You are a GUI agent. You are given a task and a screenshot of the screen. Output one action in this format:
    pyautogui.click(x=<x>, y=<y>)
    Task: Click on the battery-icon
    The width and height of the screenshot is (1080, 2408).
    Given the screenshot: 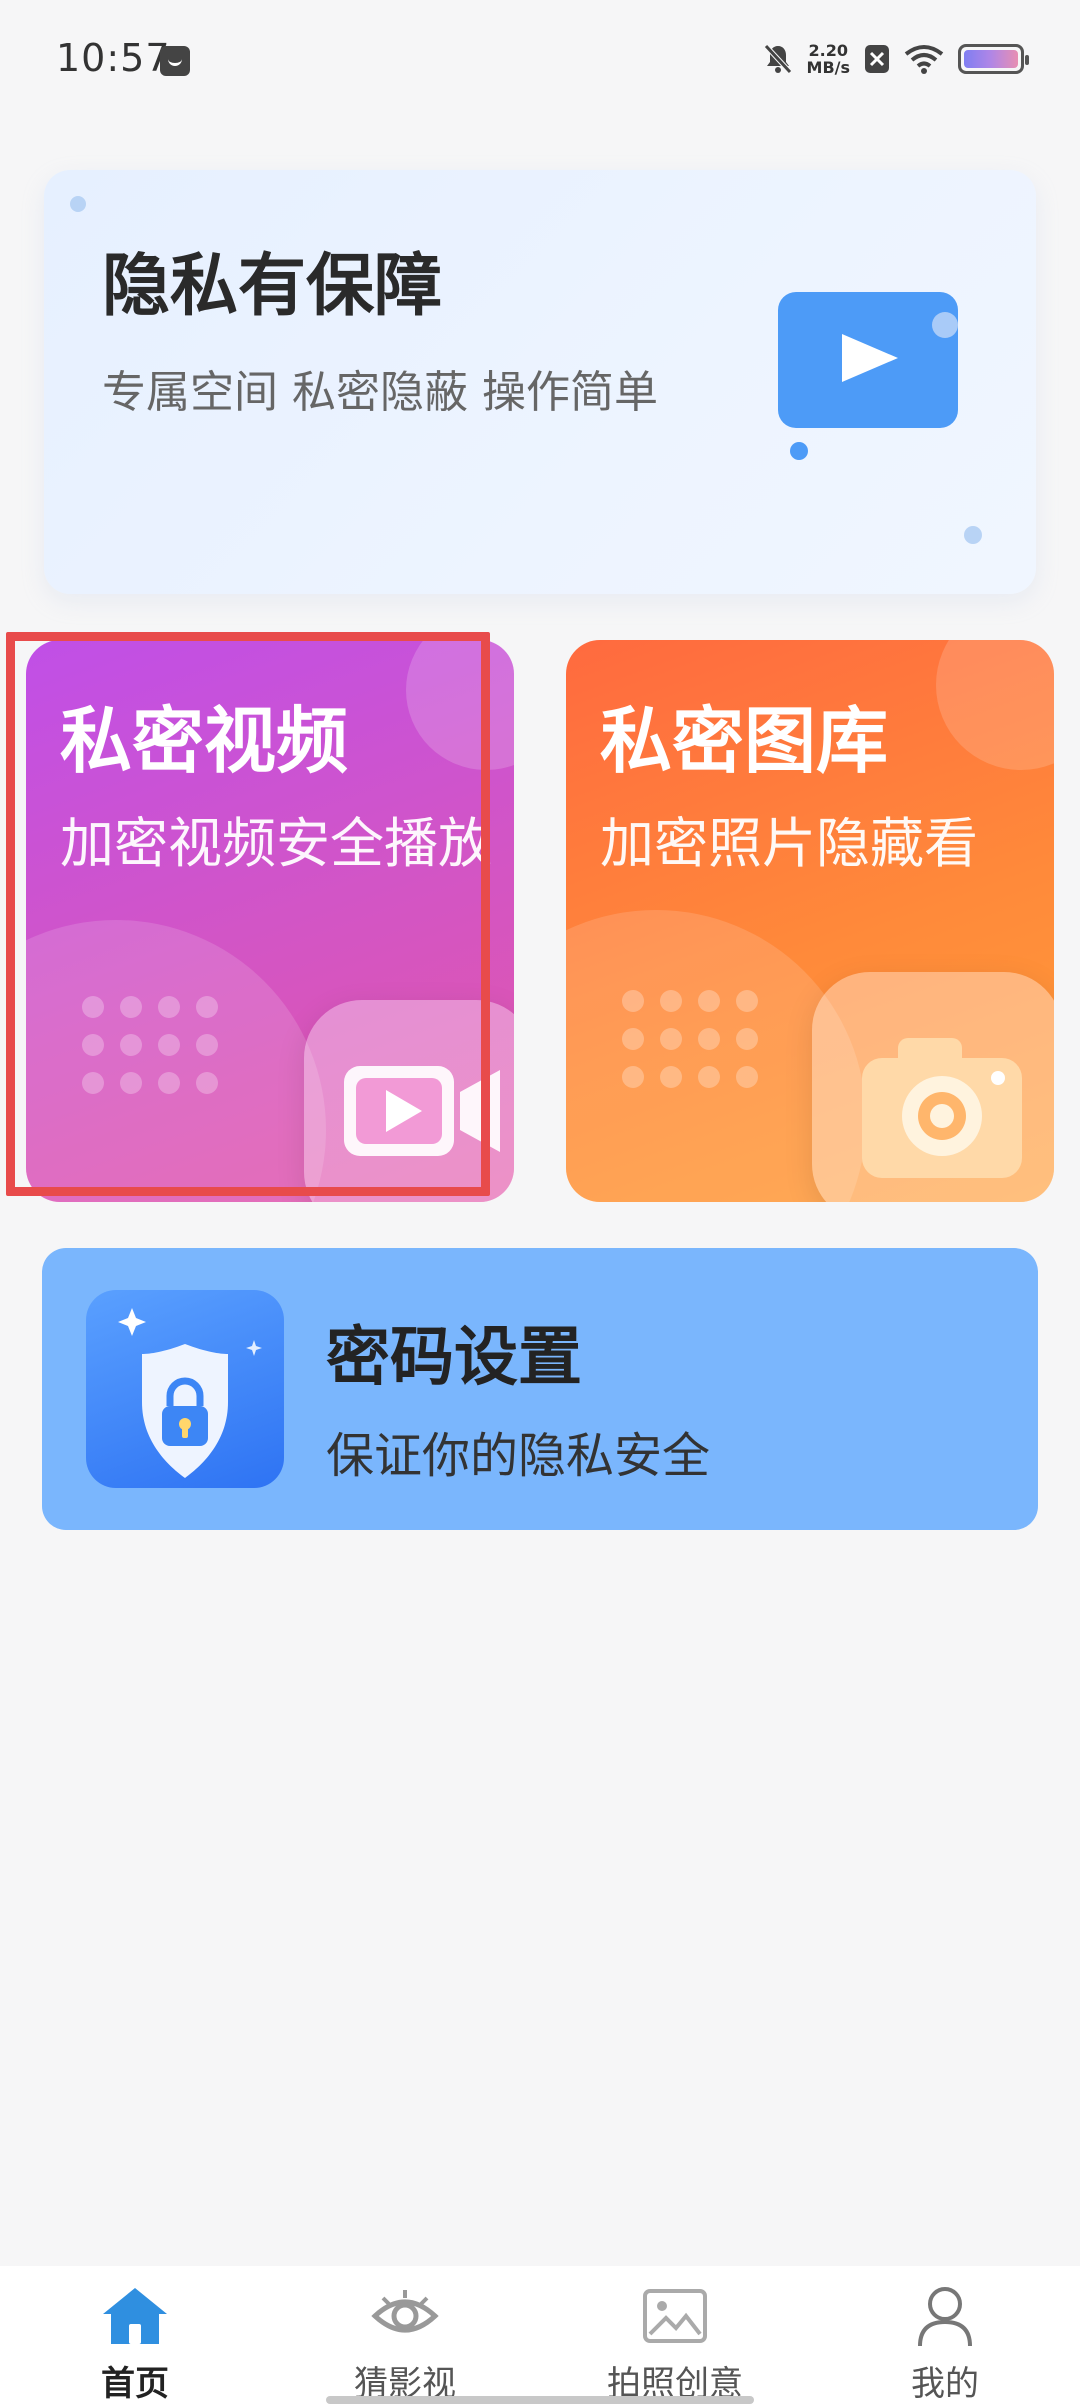 What is the action you would take?
    pyautogui.click(x=993, y=59)
    